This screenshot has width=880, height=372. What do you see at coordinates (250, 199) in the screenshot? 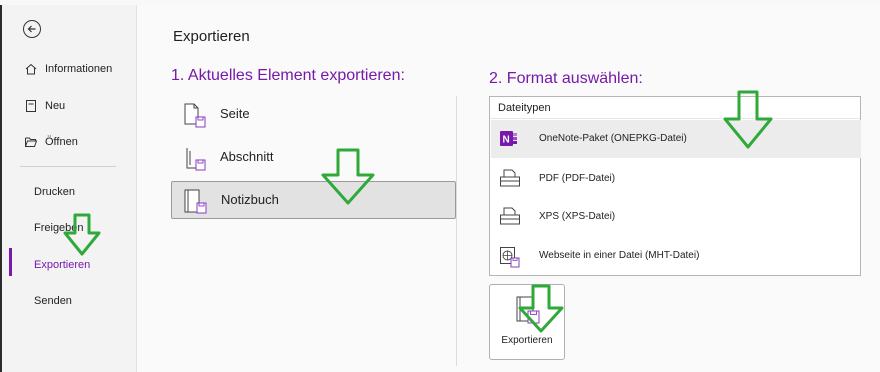
I see `export-option-label: Notizbuch` at bounding box center [250, 199].